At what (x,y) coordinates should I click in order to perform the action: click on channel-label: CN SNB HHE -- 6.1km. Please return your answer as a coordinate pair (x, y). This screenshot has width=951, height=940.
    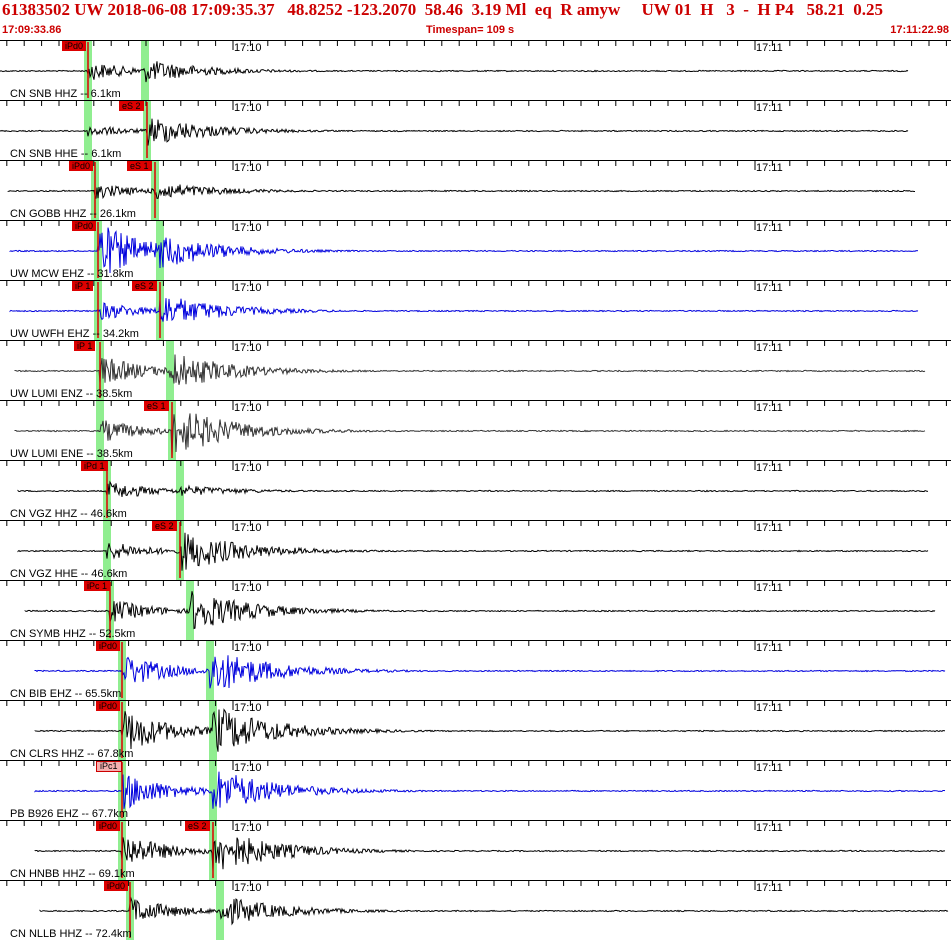
    Looking at the image, I should click on (66, 154).